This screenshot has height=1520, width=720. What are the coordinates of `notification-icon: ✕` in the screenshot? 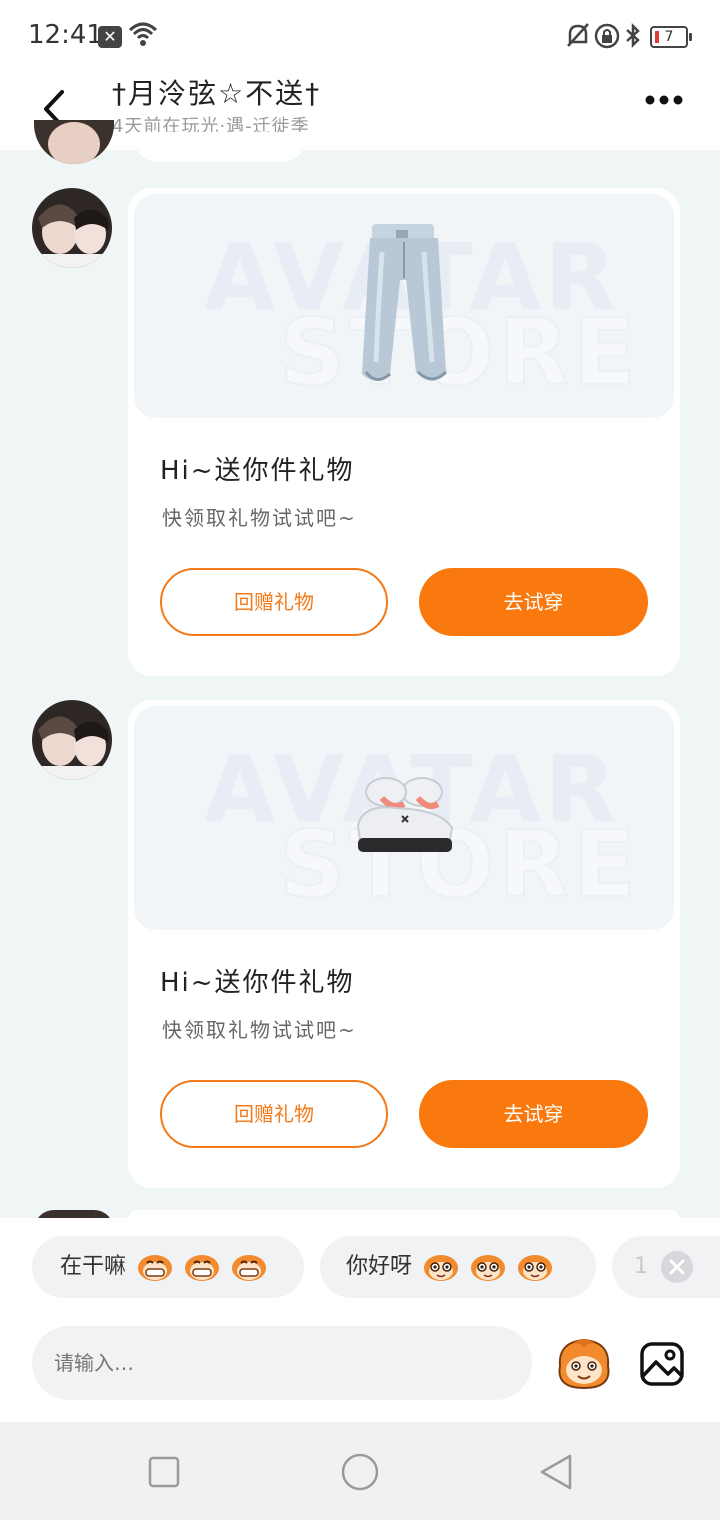 It's located at (110, 37).